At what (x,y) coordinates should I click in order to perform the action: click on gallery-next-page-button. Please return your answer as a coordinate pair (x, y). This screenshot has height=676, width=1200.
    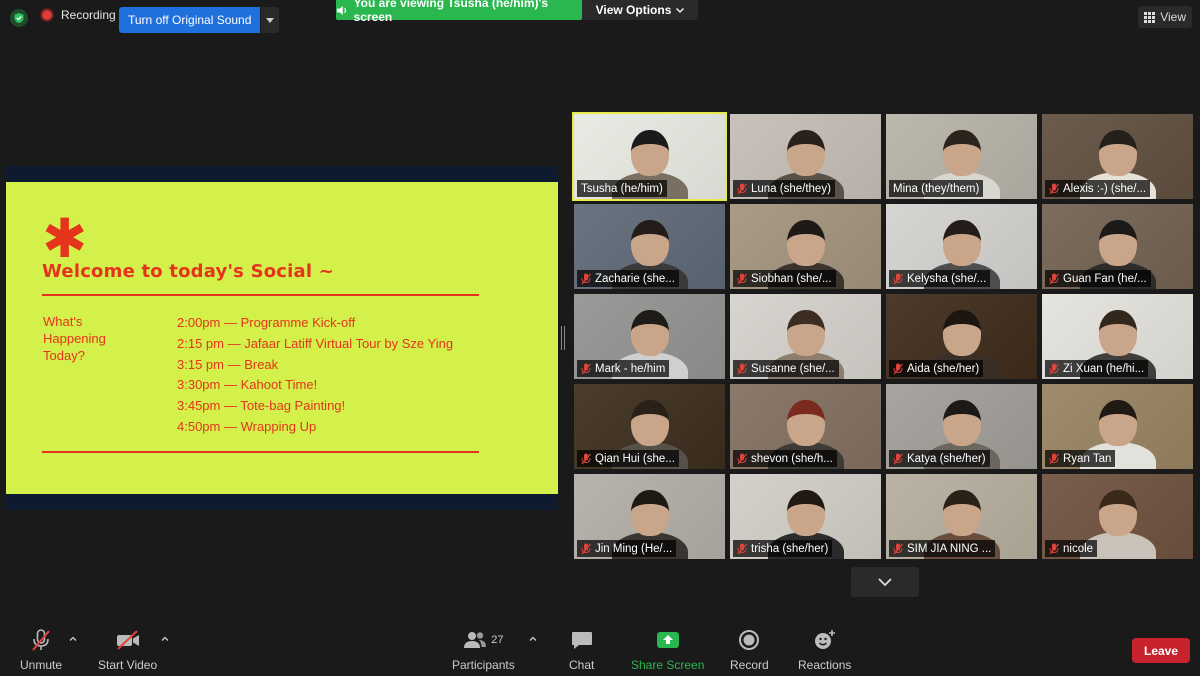
    Looking at the image, I should click on (885, 582).